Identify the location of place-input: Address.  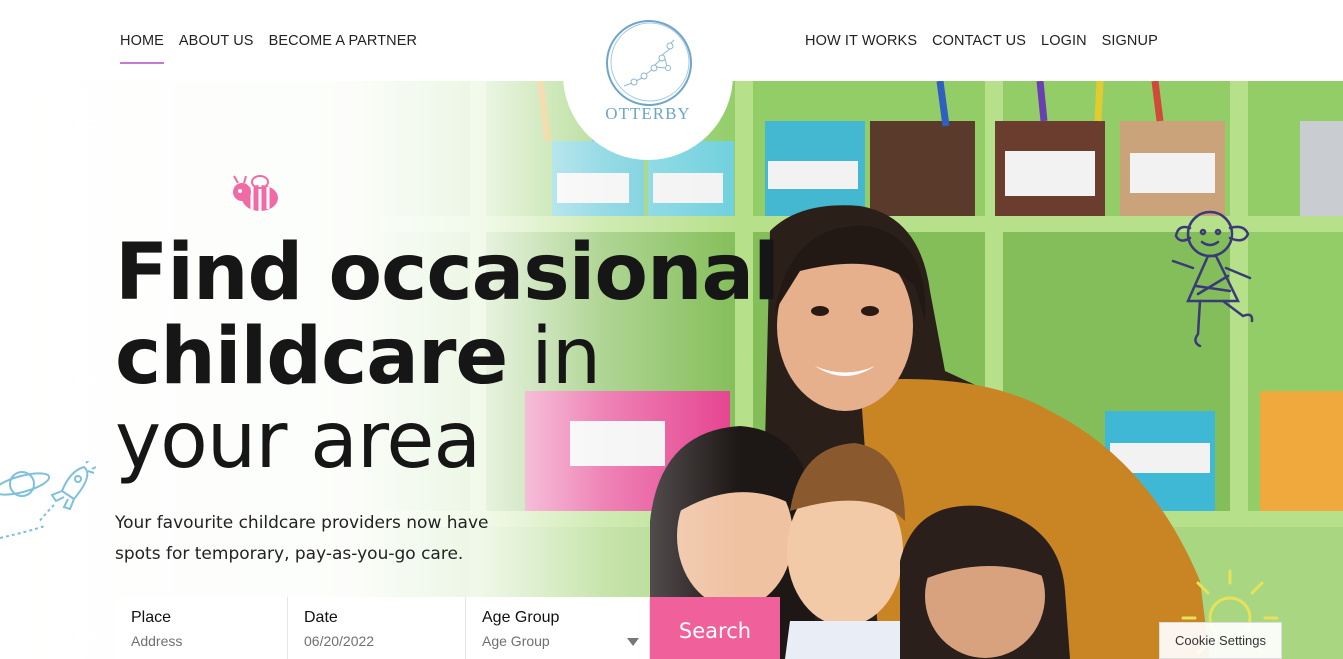
(201, 641).